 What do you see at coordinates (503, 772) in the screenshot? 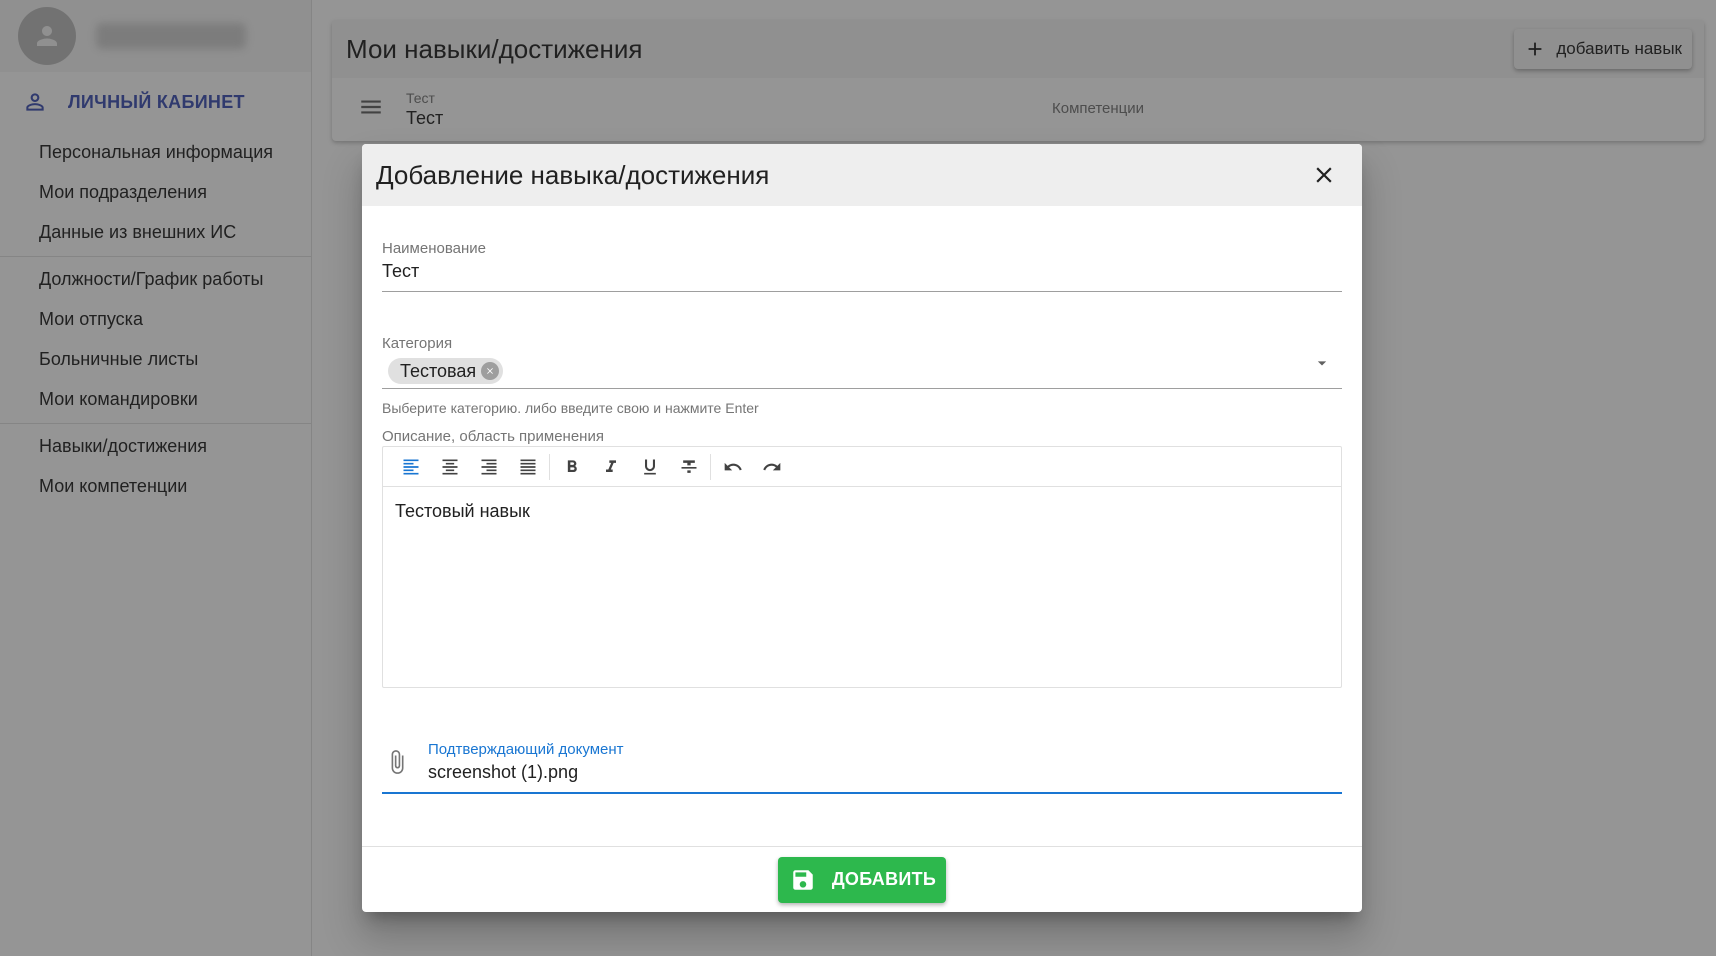
I see `document-filename: screenshot (1).png` at bounding box center [503, 772].